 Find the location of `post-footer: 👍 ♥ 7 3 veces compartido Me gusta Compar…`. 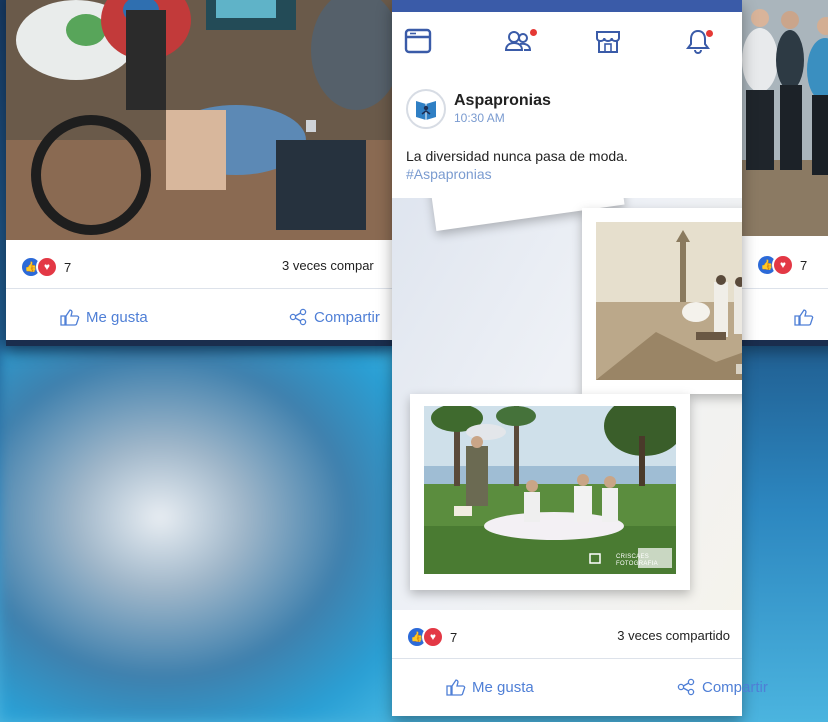

post-footer: 👍 ♥ 7 3 veces compartido Me gusta Compar… is located at coordinates (580, 663).